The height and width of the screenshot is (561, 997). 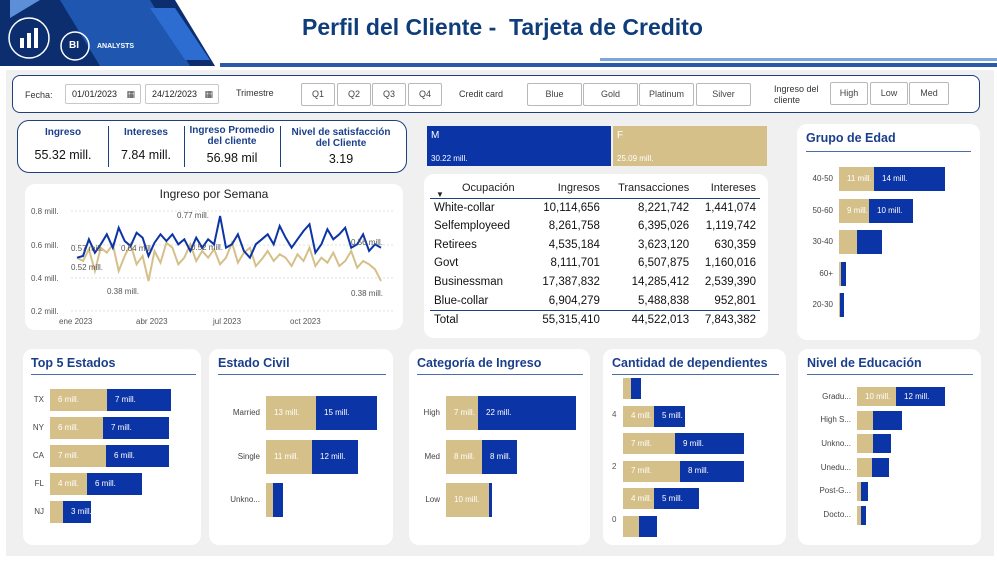 I want to click on axis-tick-label: 4, so click(x=614, y=414).